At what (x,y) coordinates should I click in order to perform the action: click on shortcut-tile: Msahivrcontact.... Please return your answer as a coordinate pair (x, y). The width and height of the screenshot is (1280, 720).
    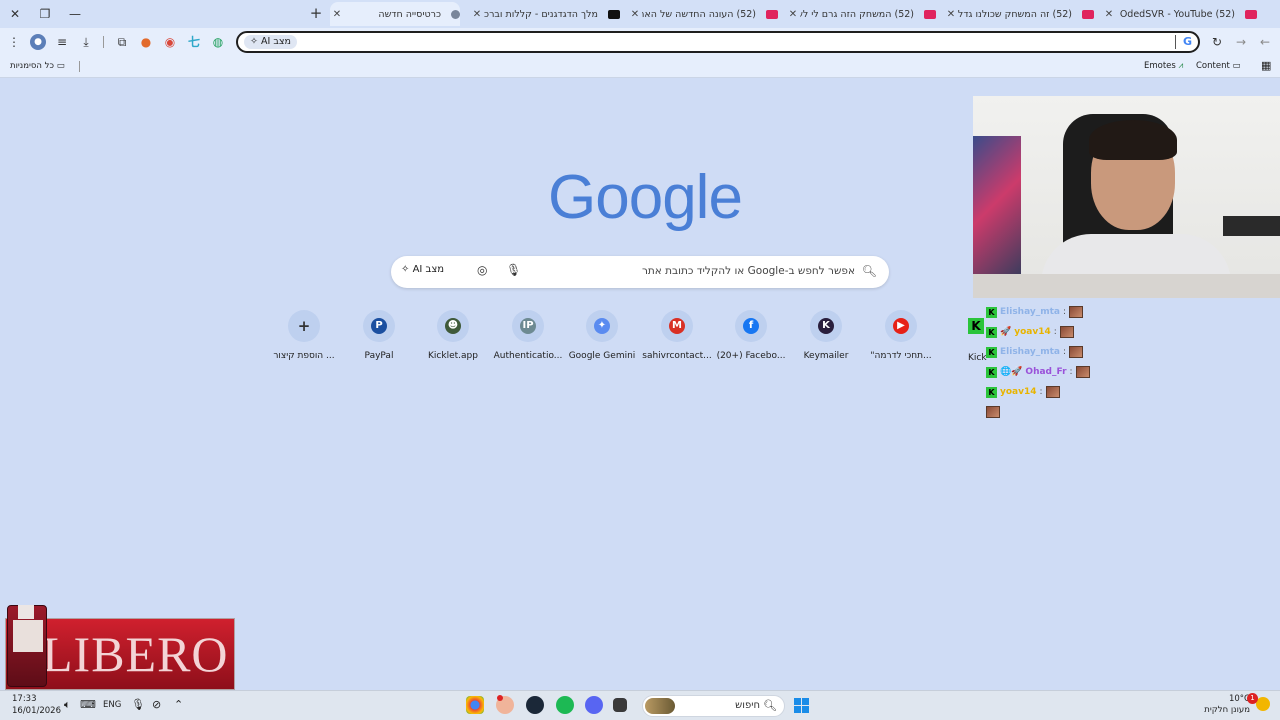
    Looking at the image, I should click on (677, 335).